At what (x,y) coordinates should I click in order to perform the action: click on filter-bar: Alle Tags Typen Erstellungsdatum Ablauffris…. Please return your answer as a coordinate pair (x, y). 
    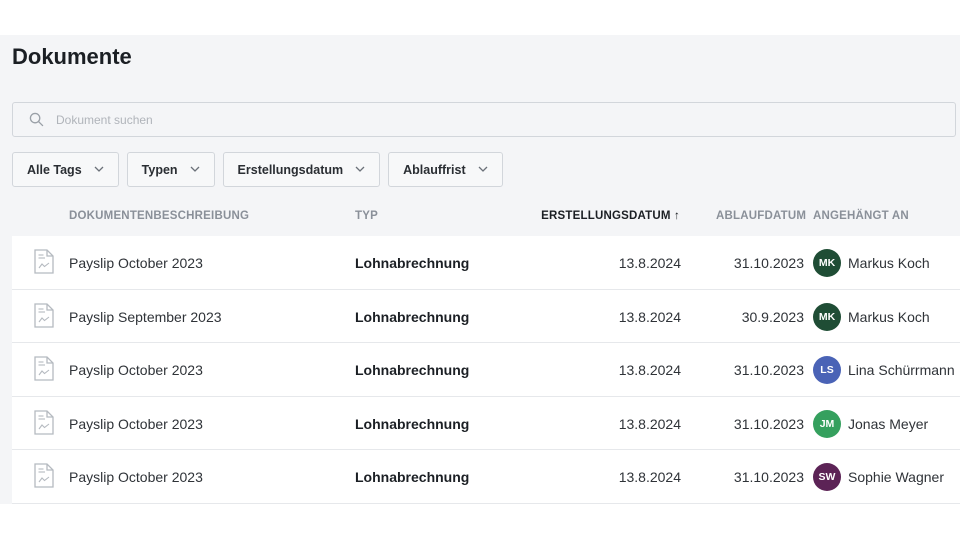
    Looking at the image, I should click on (261, 169).